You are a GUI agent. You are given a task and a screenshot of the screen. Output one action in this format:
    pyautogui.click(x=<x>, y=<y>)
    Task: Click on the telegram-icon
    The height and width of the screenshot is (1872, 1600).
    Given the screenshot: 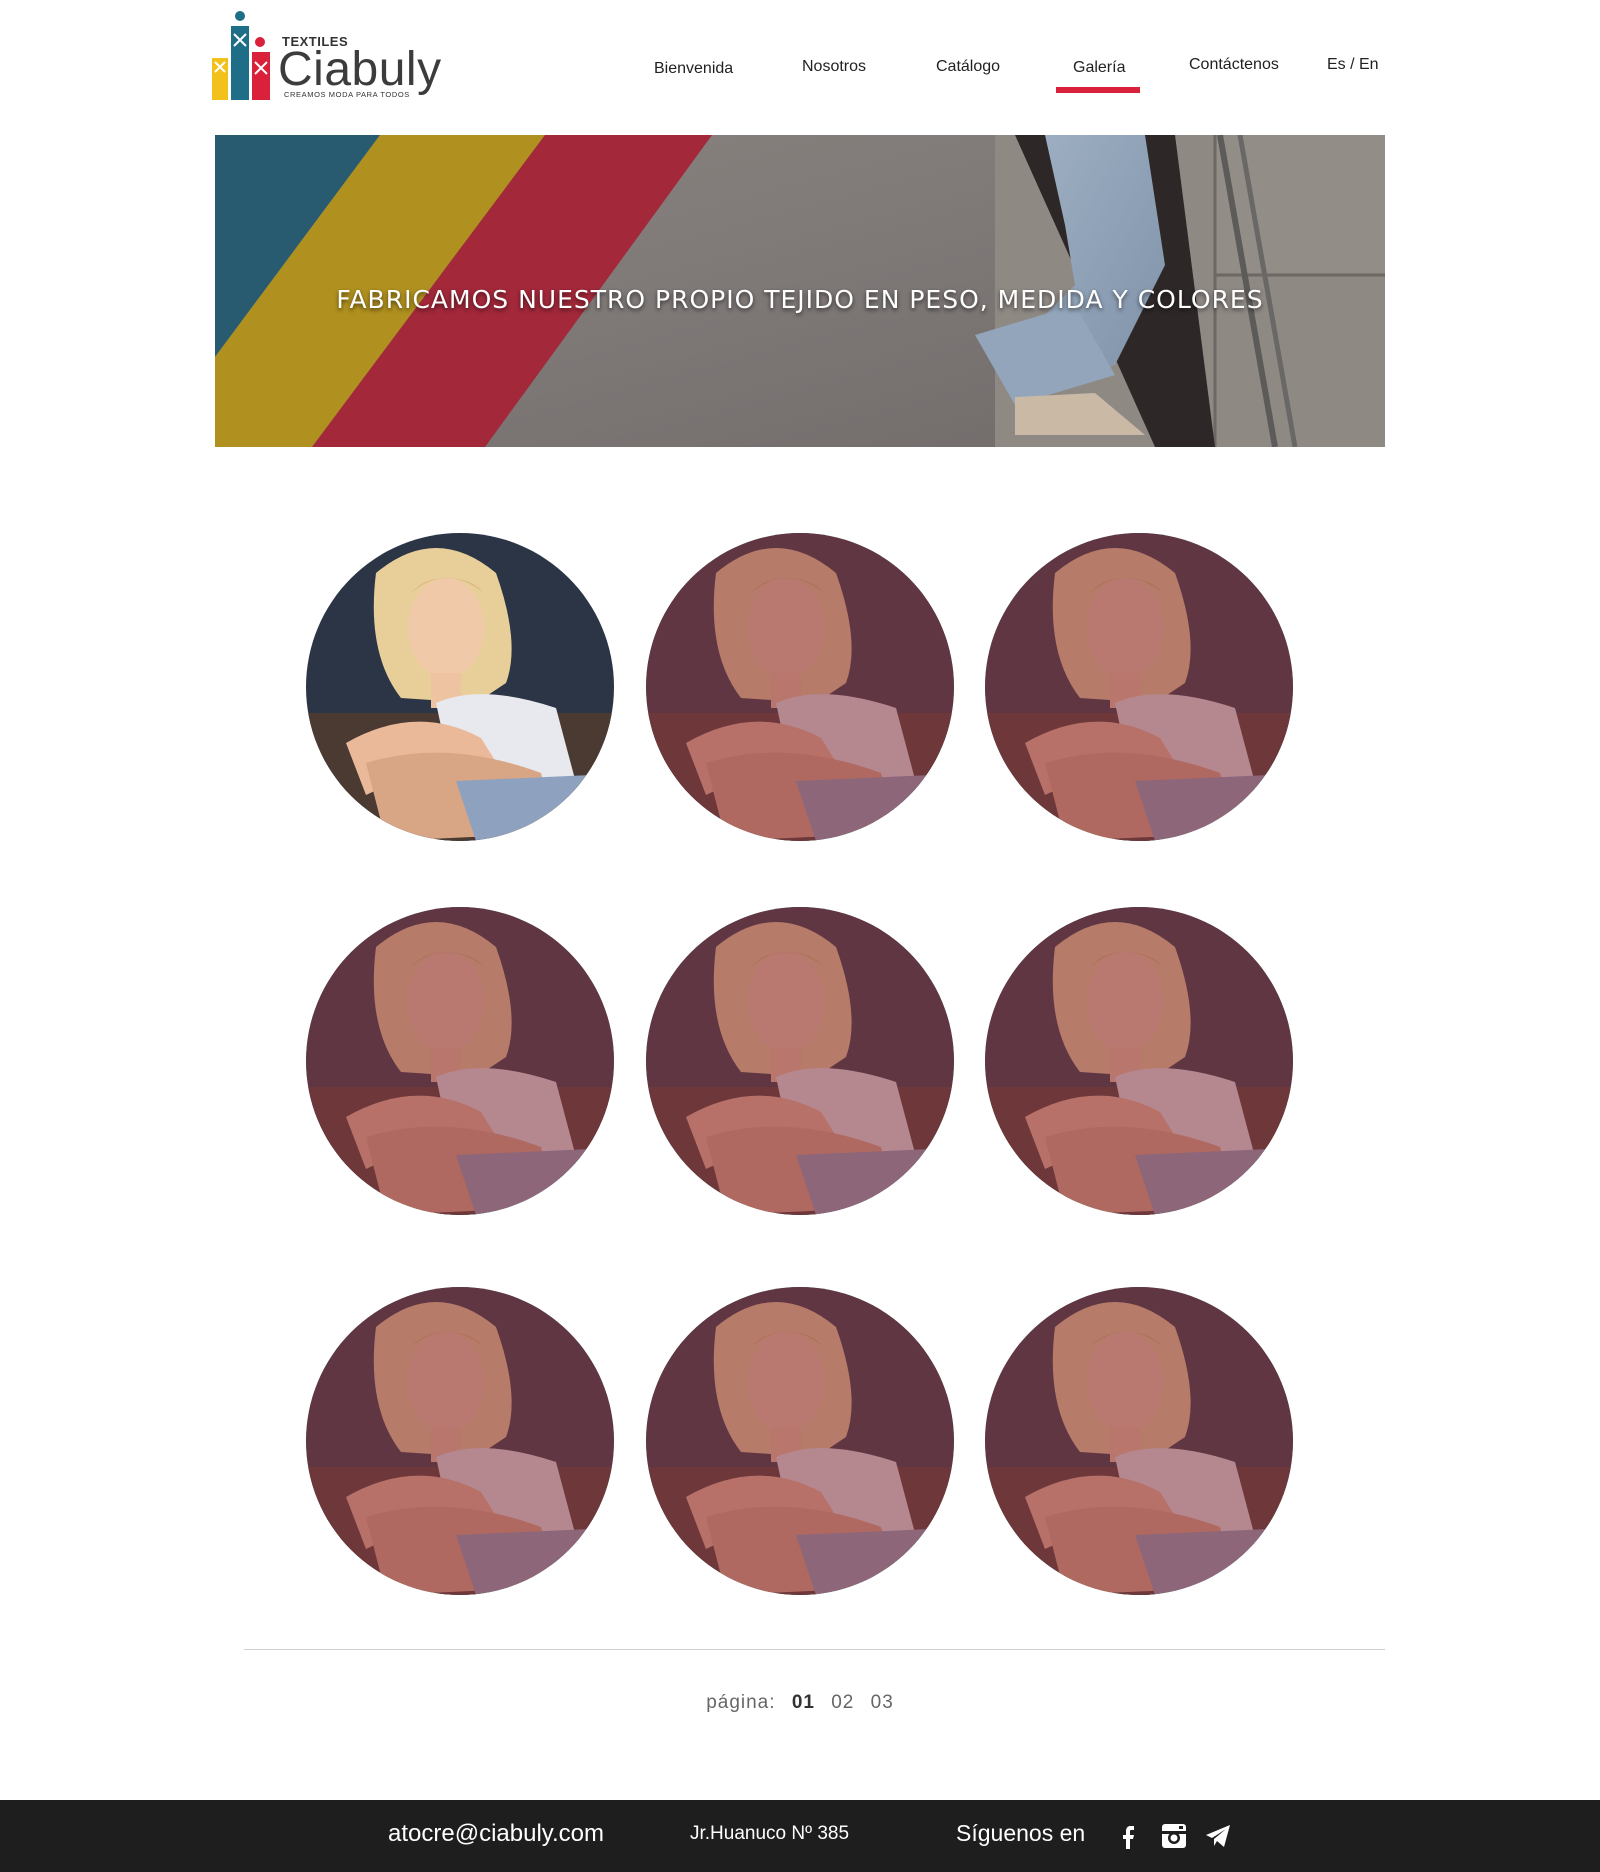 What is the action you would take?
    pyautogui.click(x=1218, y=1836)
    